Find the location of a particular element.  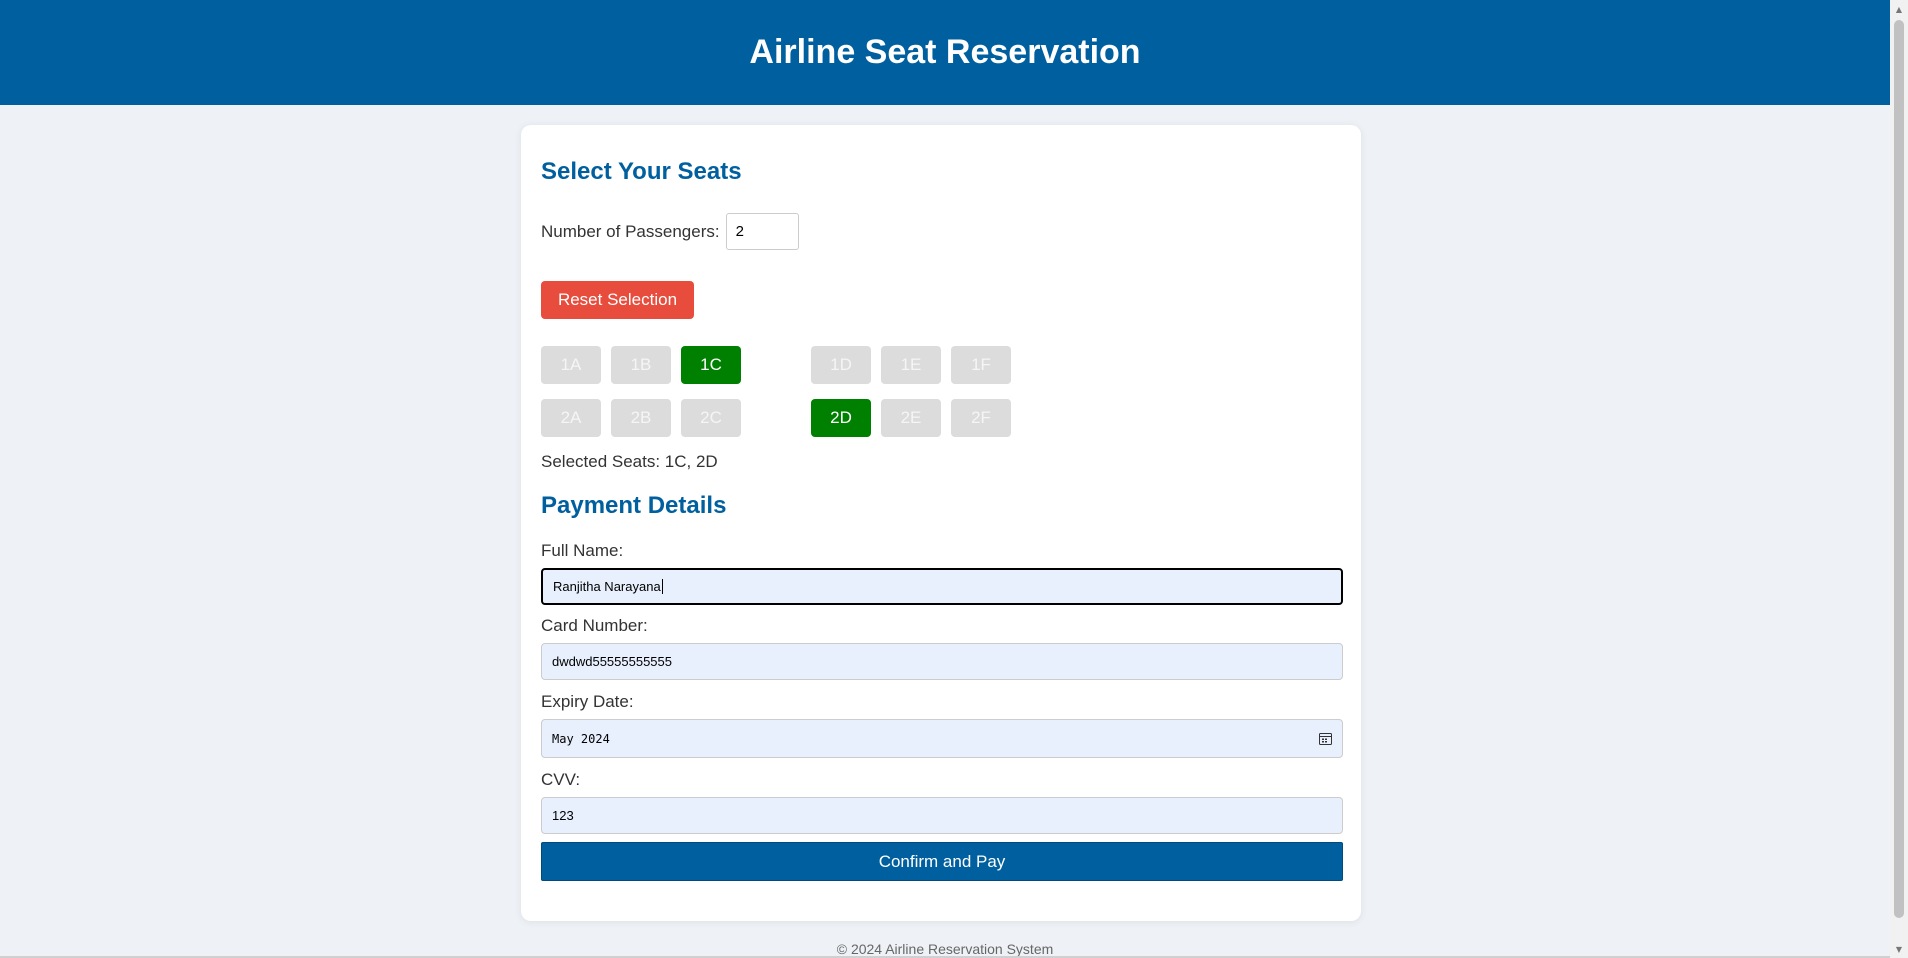

full-name-value: Ranjitha Narayana is located at coordinates (607, 586).